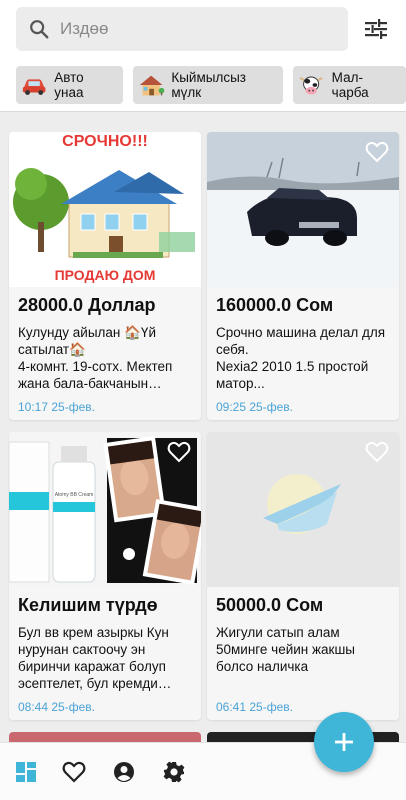  What do you see at coordinates (203, 56) in the screenshot?
I see `top-bar: Авто унаа Кыймылсыз мүлк` at bounding box center [203, 56].